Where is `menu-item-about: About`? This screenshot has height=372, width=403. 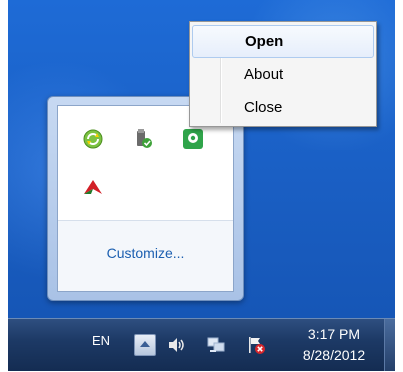 menu-item-about: About is located at coordinates (283, 74).